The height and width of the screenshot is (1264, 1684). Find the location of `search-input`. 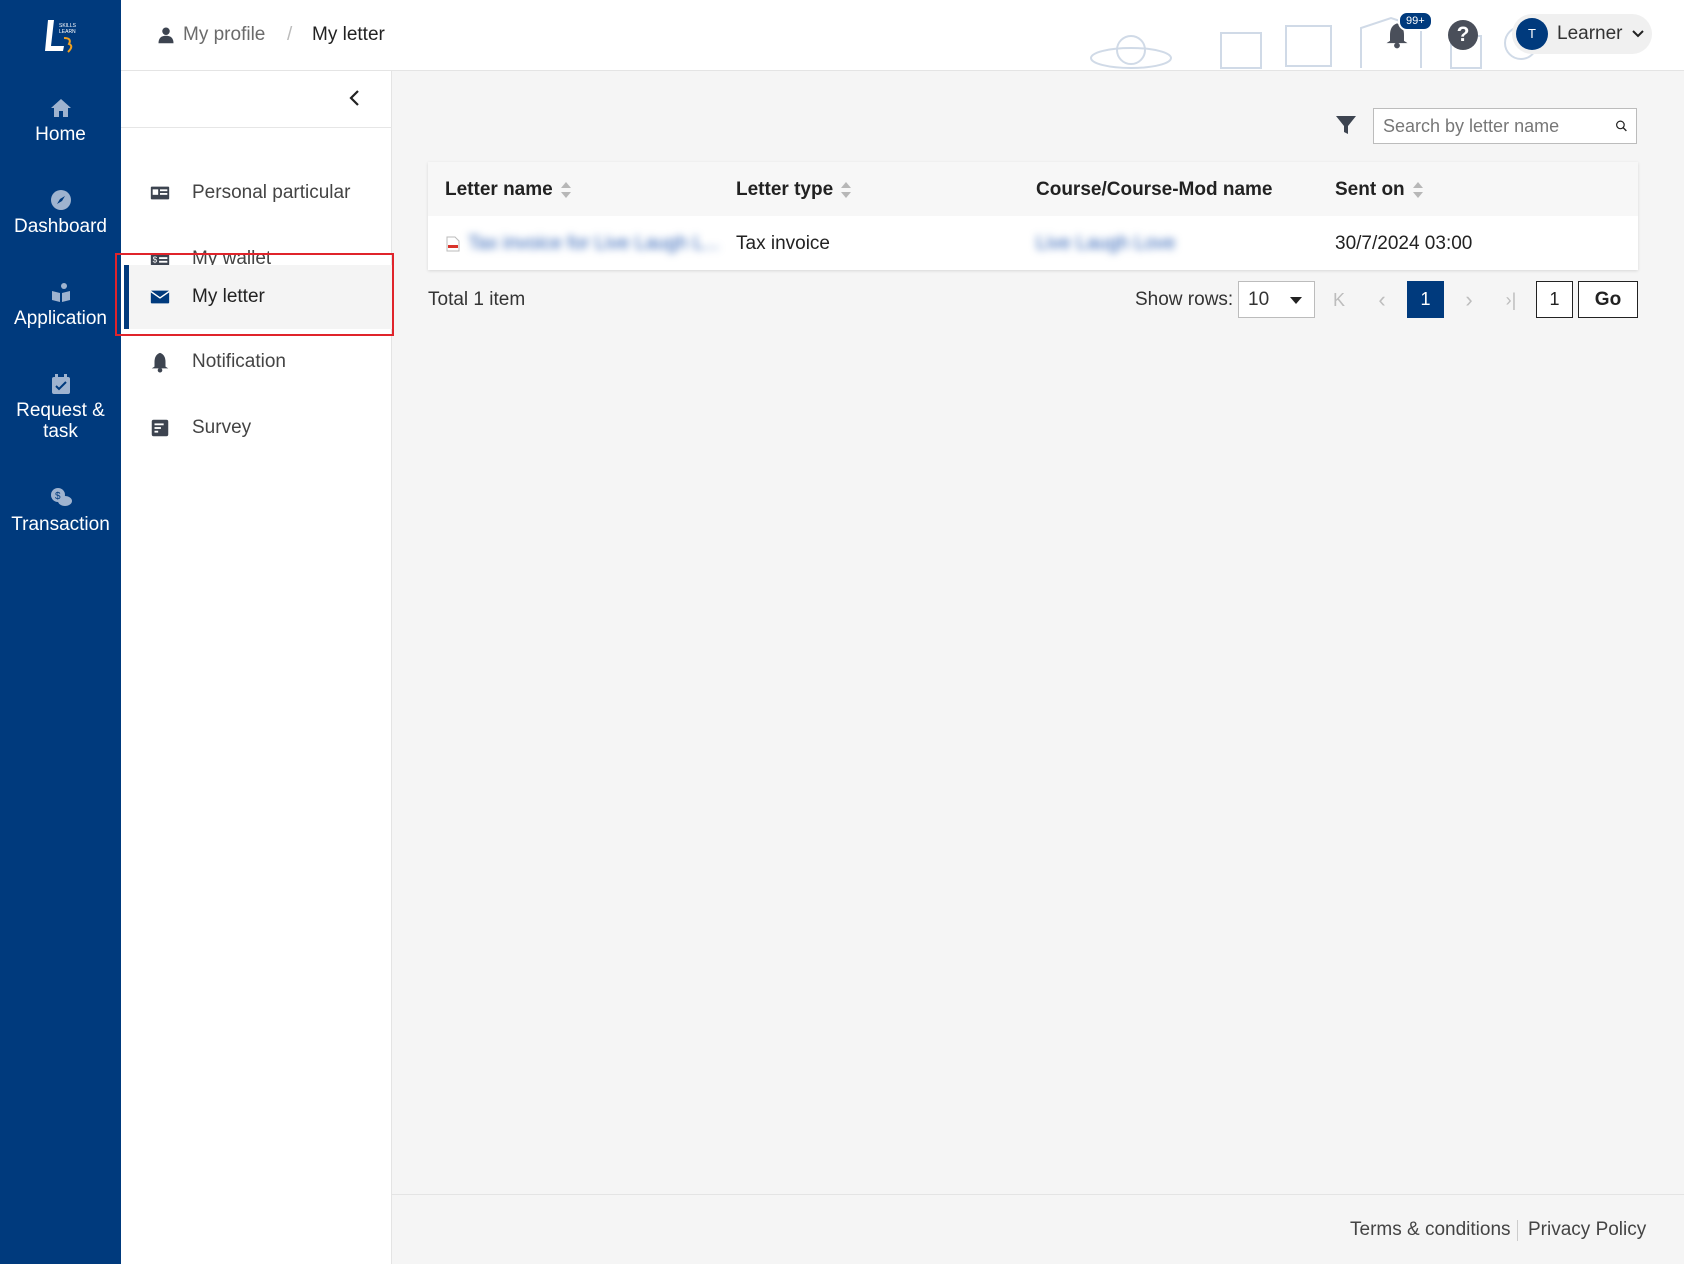

search-input is located at coordinates (1494, 126).